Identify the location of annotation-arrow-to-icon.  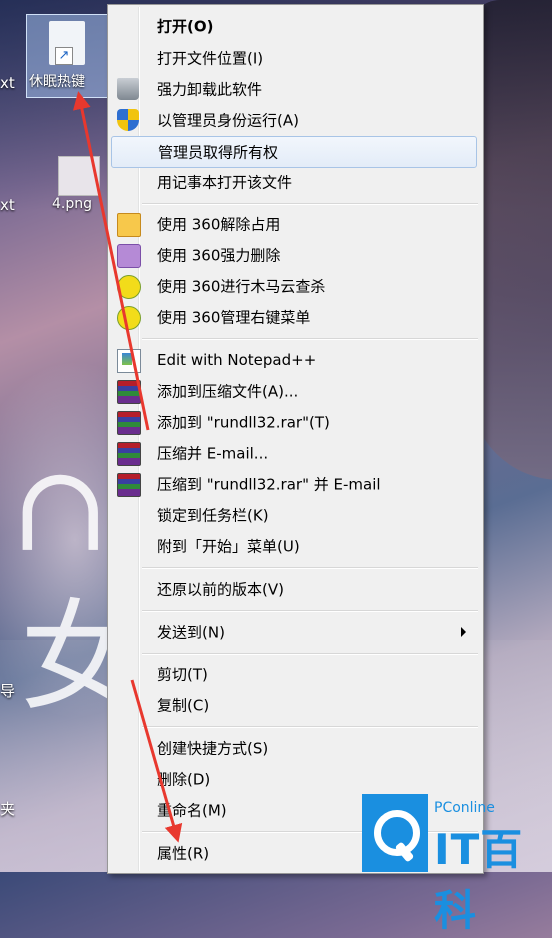
(111, 261).